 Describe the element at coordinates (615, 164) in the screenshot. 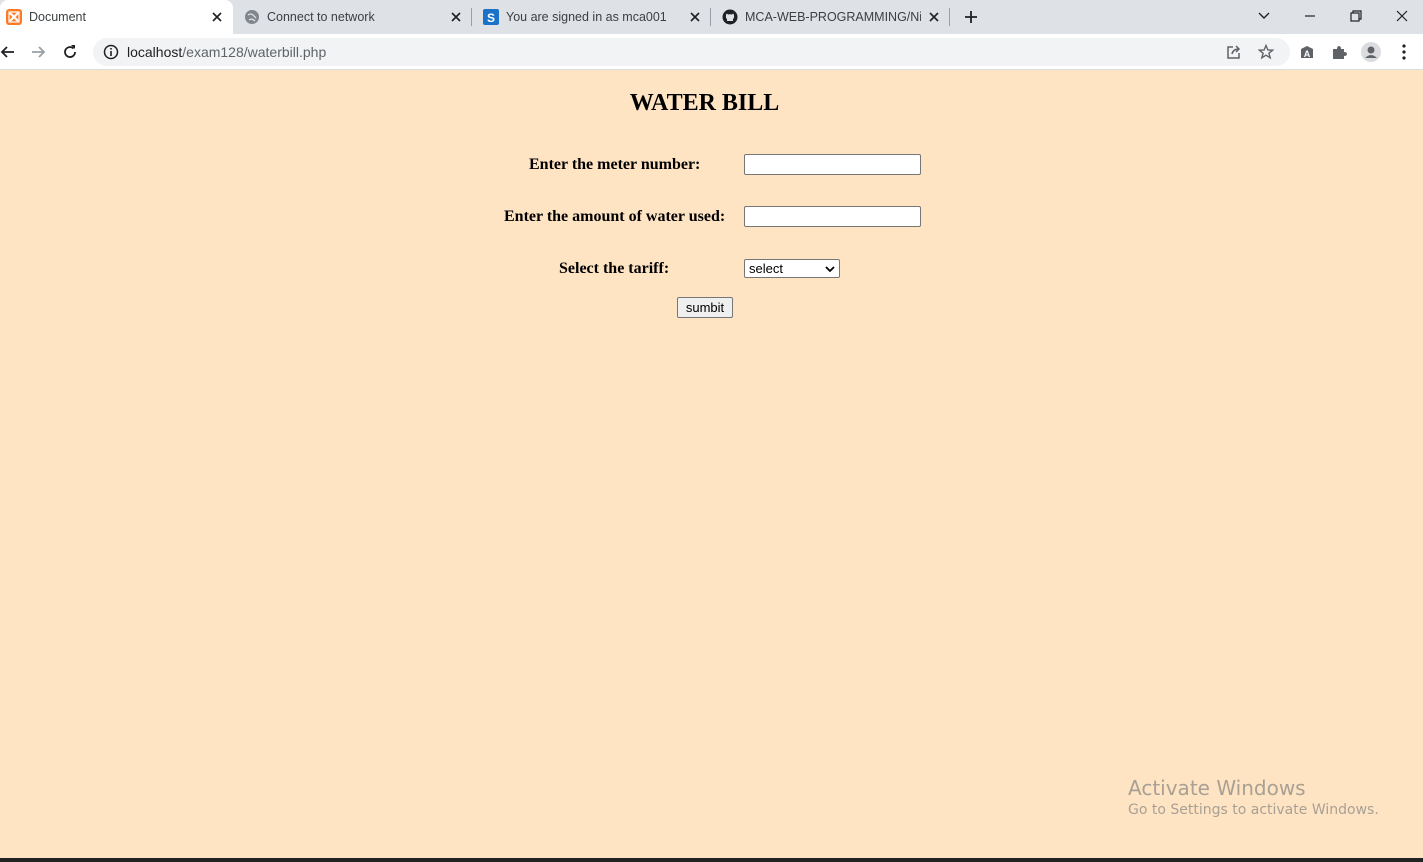

I see `meter-number-label: Enter the meter number:` at that location.